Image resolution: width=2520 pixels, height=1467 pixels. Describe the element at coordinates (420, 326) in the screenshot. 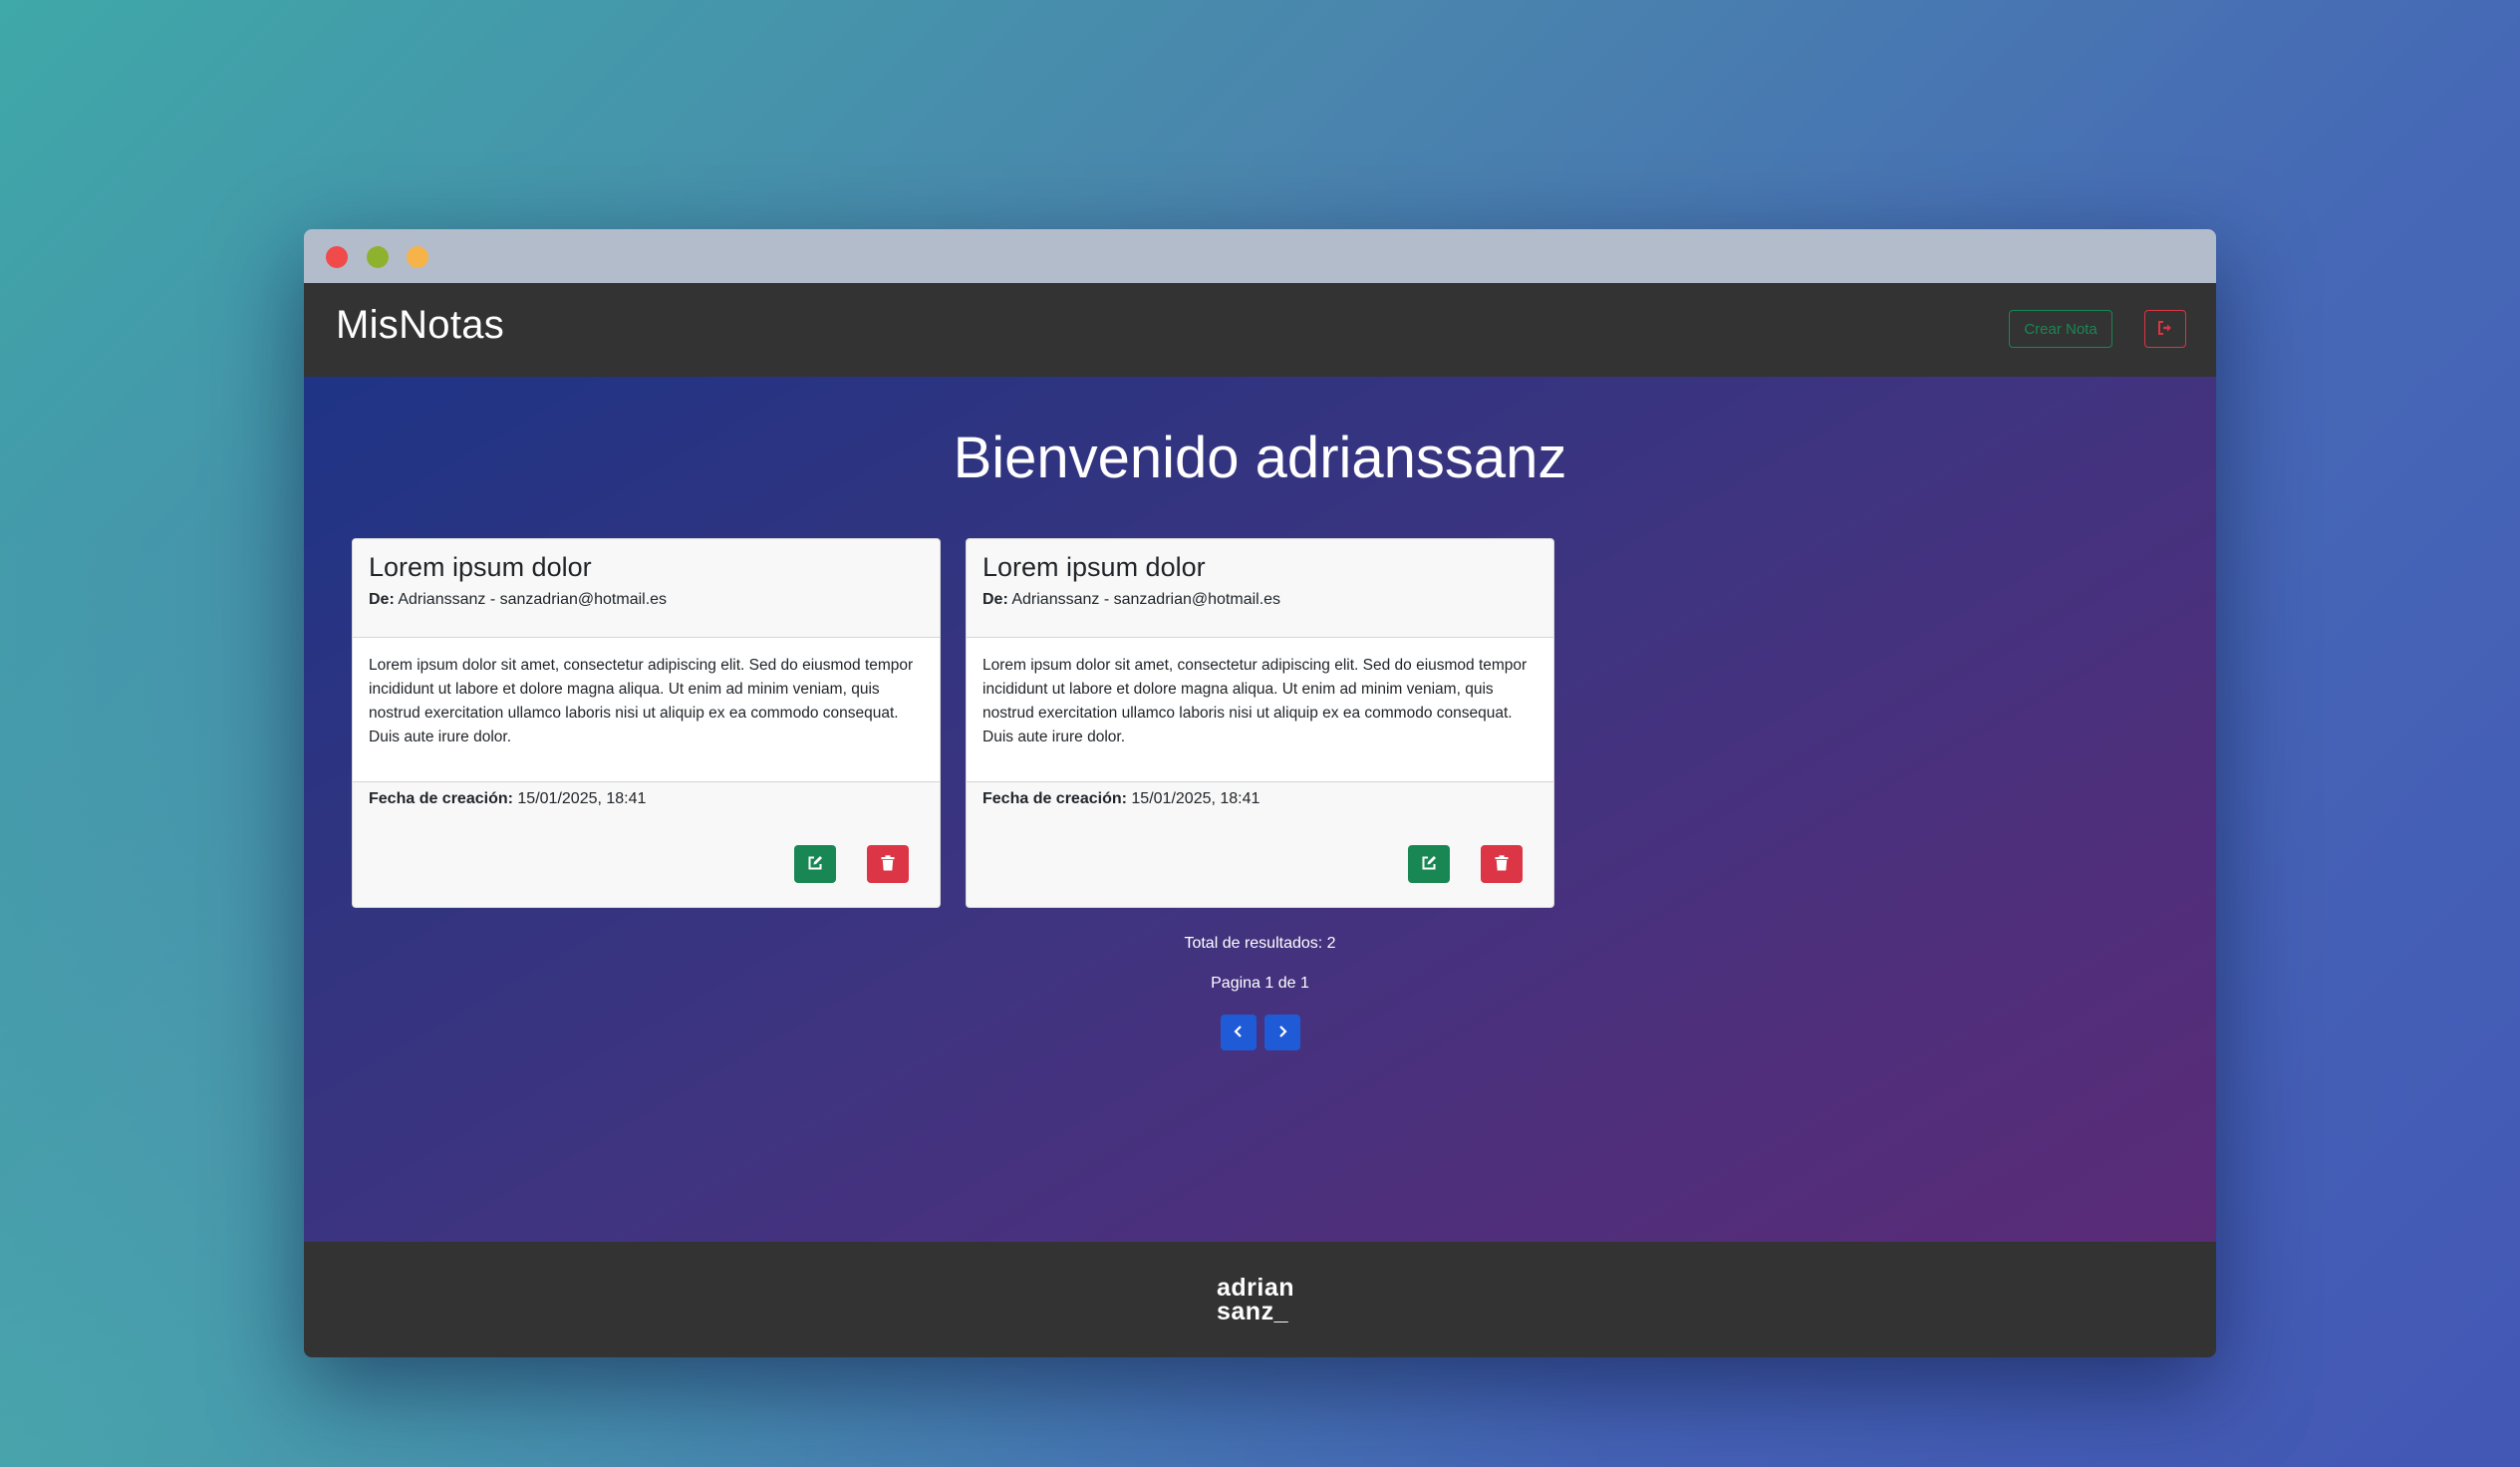

I see `app-brand: MisNotas` at that location.